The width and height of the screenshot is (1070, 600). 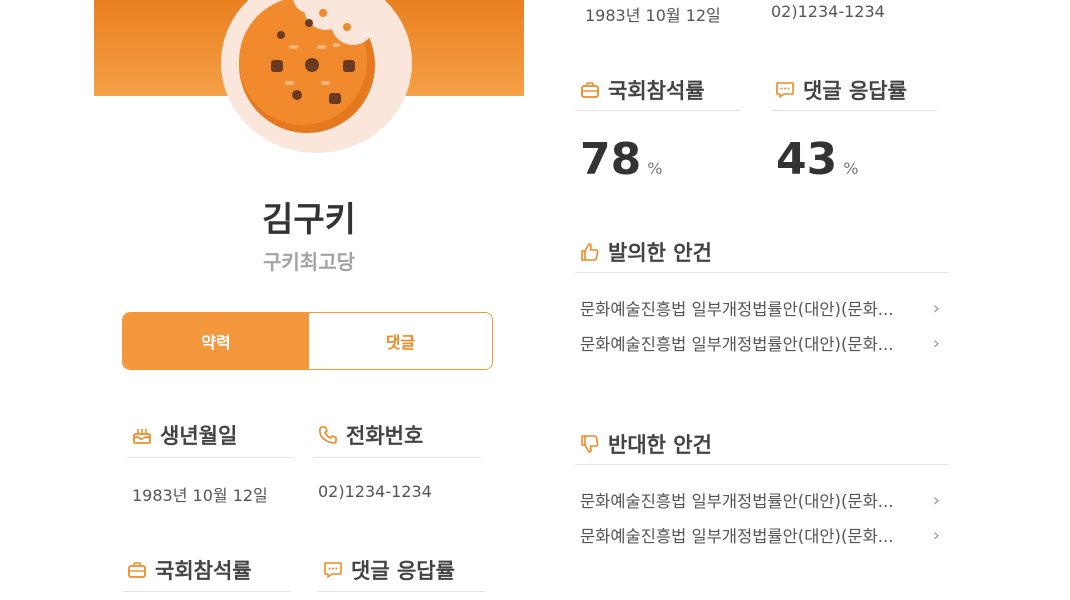 I want to click on phone-value: 02)1234-1234, so click(x=375, y=491).